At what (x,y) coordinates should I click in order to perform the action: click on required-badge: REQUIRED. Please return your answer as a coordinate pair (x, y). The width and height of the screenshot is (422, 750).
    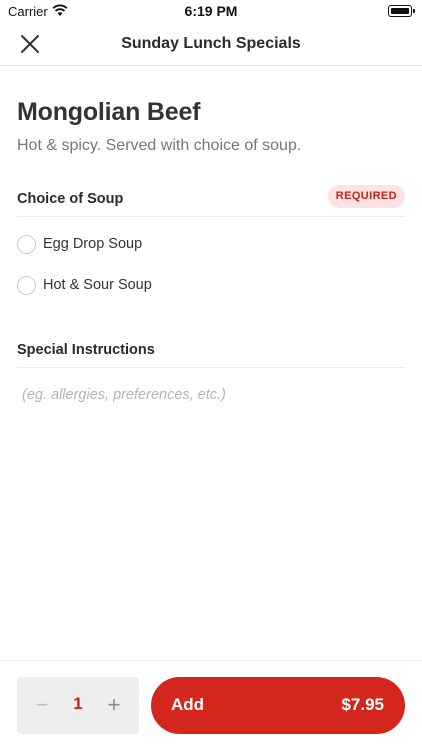
    Looking at the image, I should click on (366, 196).